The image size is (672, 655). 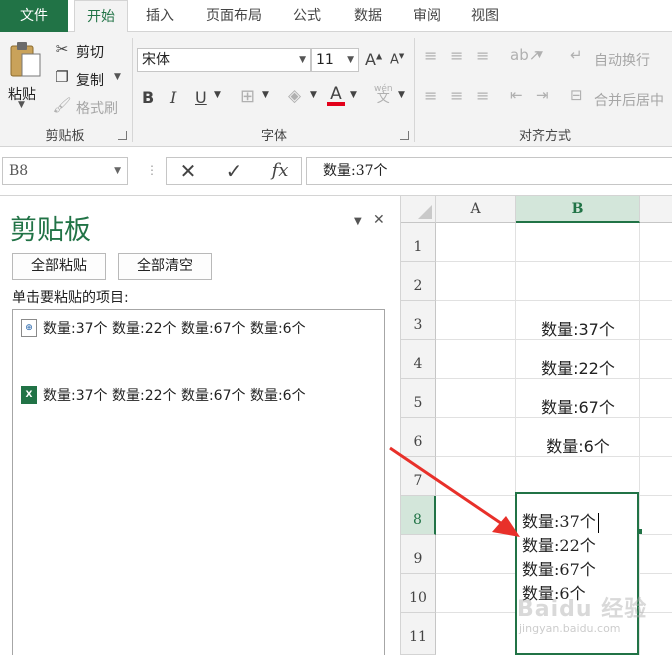 I want to click on underline-button: U, so click(x=201, y=97).